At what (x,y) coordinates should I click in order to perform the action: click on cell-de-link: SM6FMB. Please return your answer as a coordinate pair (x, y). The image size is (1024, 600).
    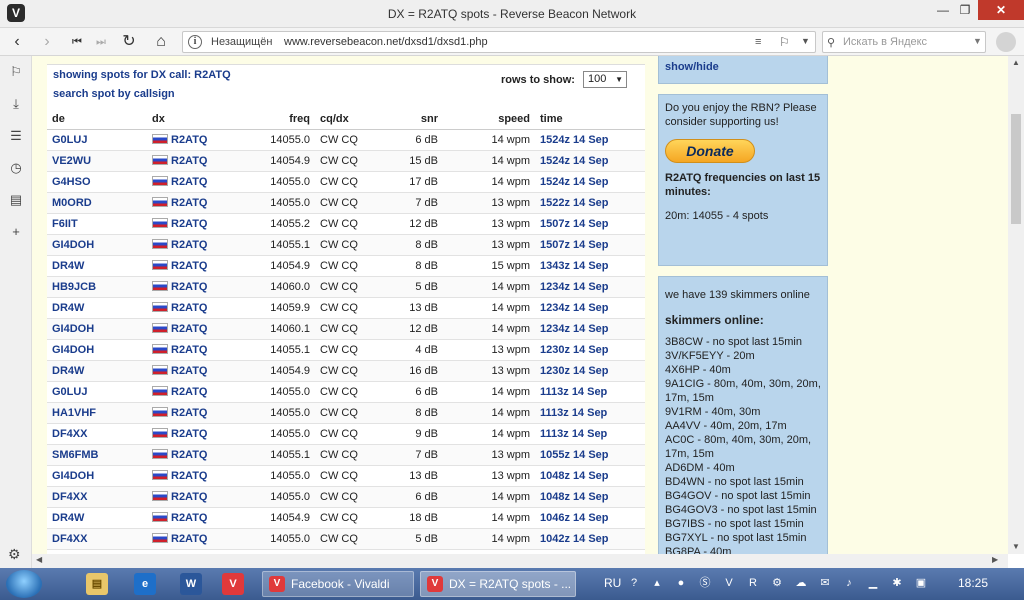
    Looking at the image, I should click on (75, 455).